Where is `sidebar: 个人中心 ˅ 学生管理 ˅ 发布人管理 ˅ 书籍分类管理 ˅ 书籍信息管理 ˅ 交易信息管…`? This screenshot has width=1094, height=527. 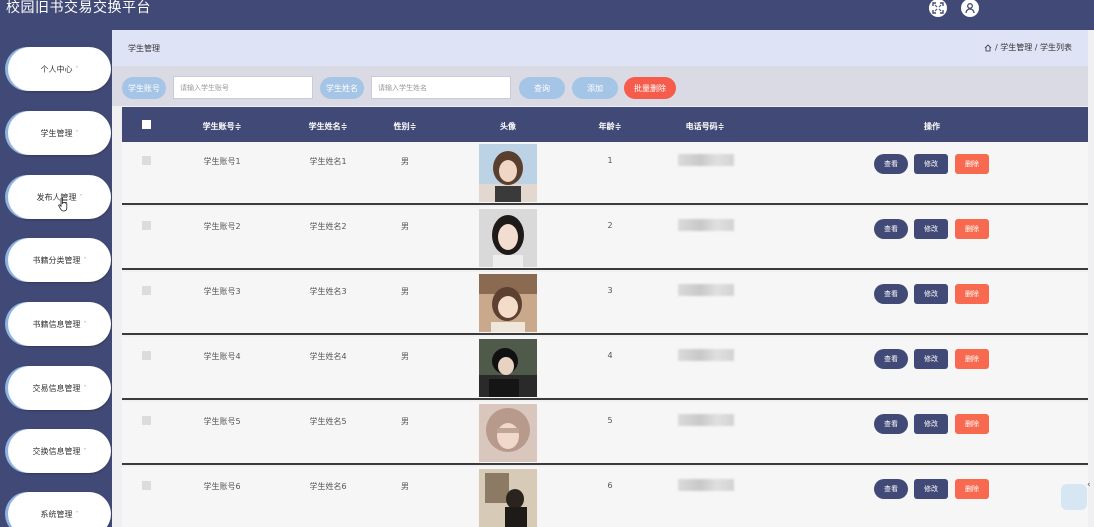
sidebar: 个人中心 ˅ 学生管理 ˅ 发布人管理 ˅ 书籍分类管理 ˅ 书籍信息管理 ˅ 交易信息管… is located at coordinates (56, 278).